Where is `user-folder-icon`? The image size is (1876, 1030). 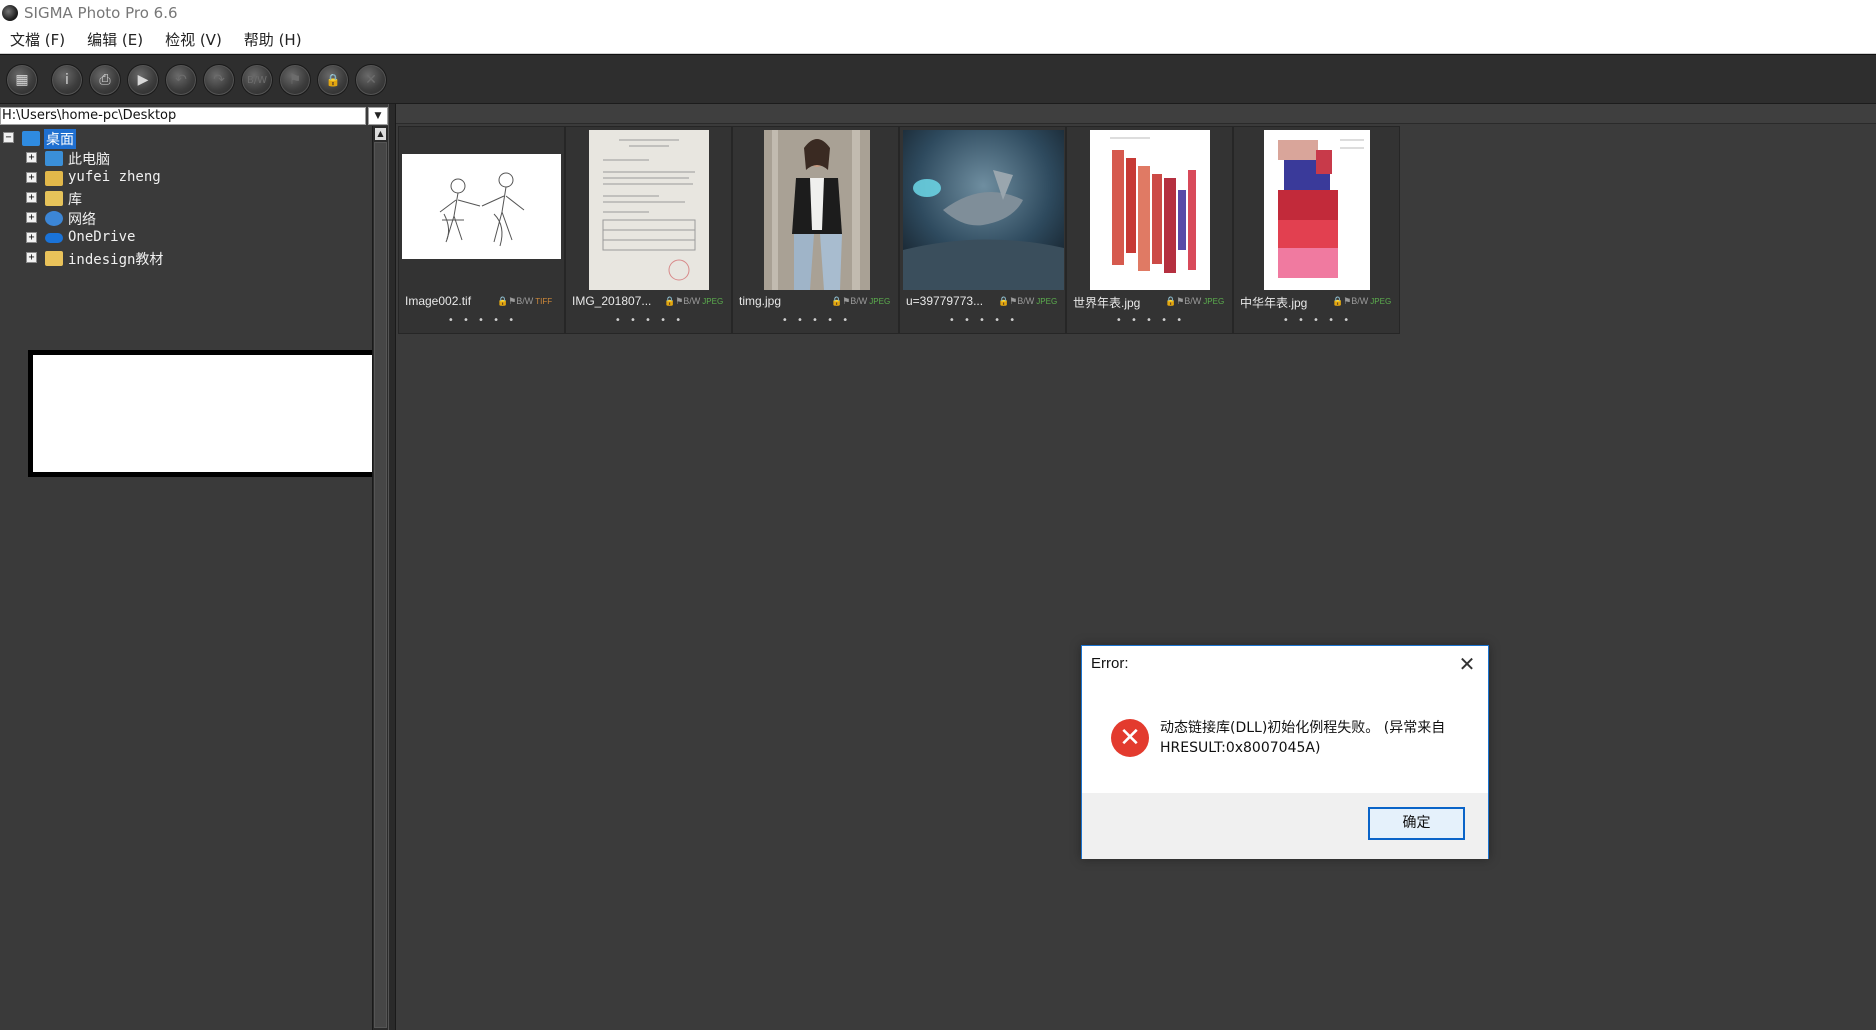
user-folder-icon is located at coordinates (54, 178).